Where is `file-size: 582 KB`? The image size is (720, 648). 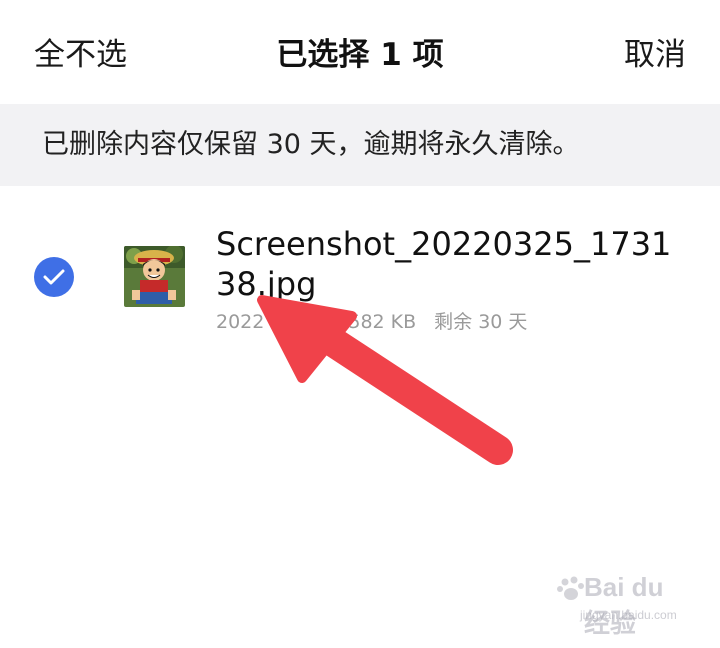 file-size: 582 KB is located at coordinates (382, 322).